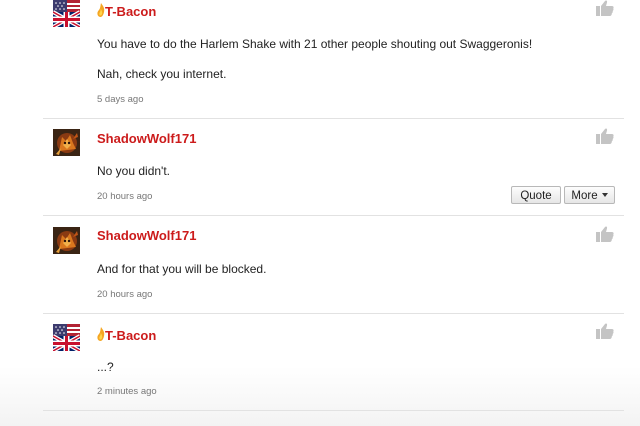  I want to click on comment-text: And for that you will be blocked., so click(182, 269).